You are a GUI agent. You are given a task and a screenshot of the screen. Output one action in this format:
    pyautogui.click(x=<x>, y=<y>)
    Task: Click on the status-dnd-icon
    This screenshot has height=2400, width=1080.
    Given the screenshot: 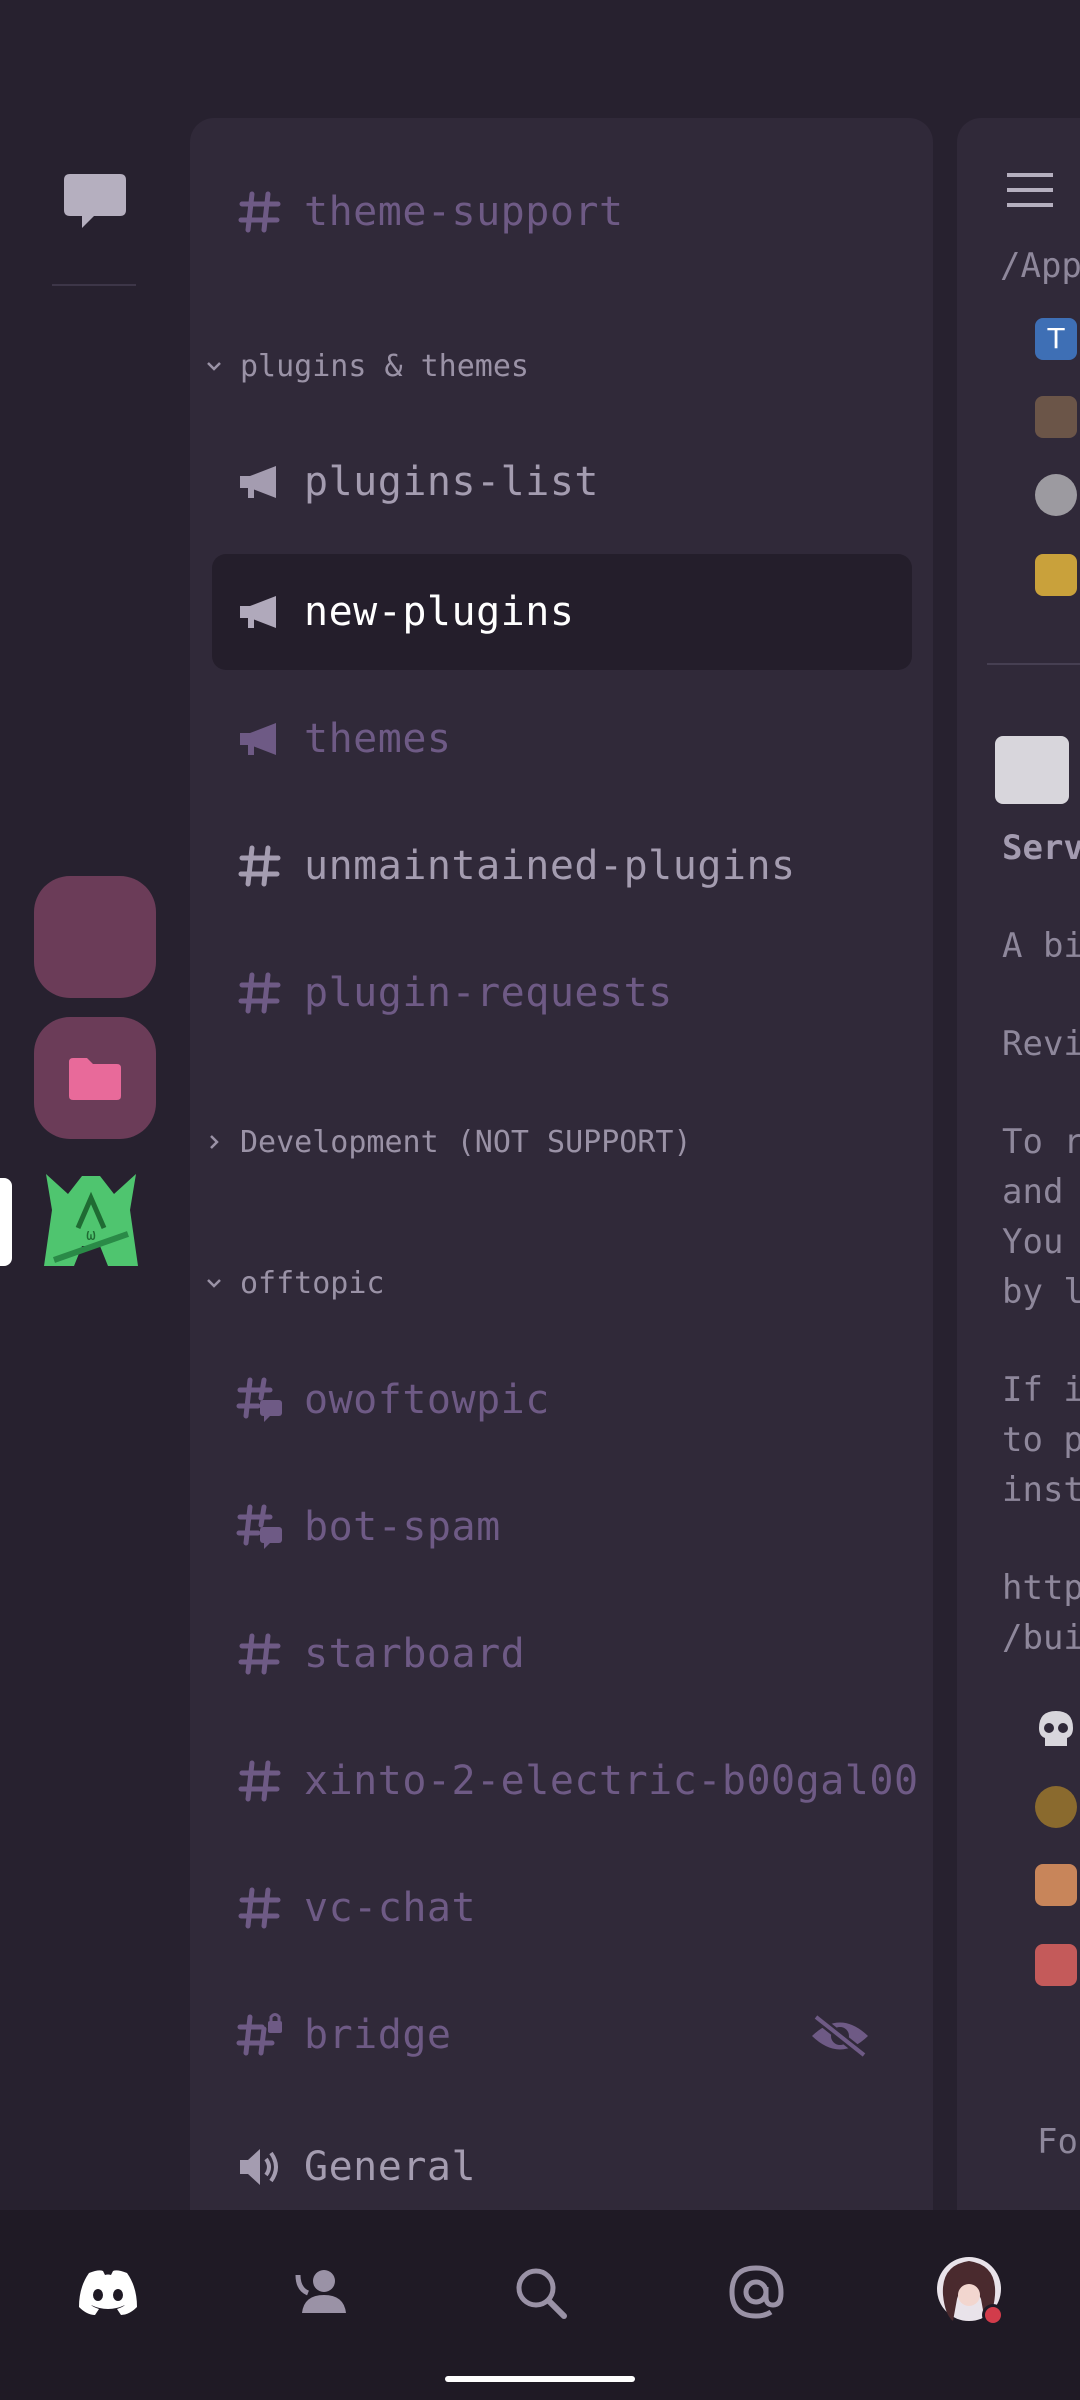 What is the action you would take?
    pyautogui.click(x=993, y=2315)
    